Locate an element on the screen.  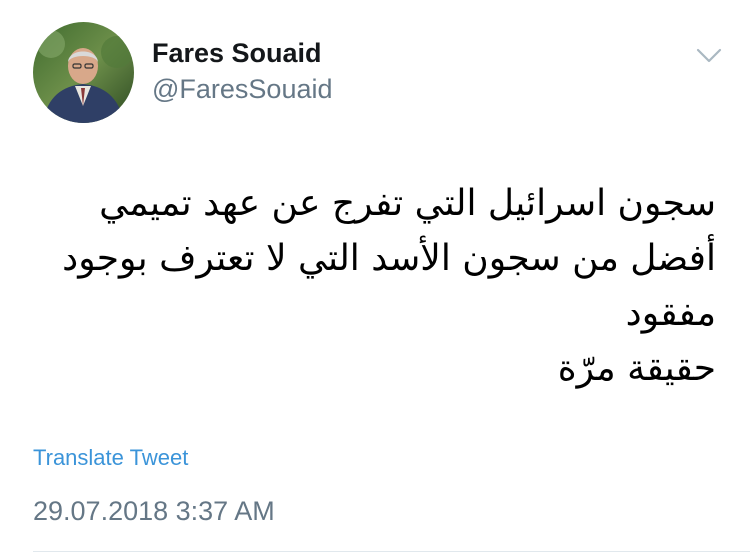
tweet-line: حقيقة مرّة is located at coordinates (636, 368).